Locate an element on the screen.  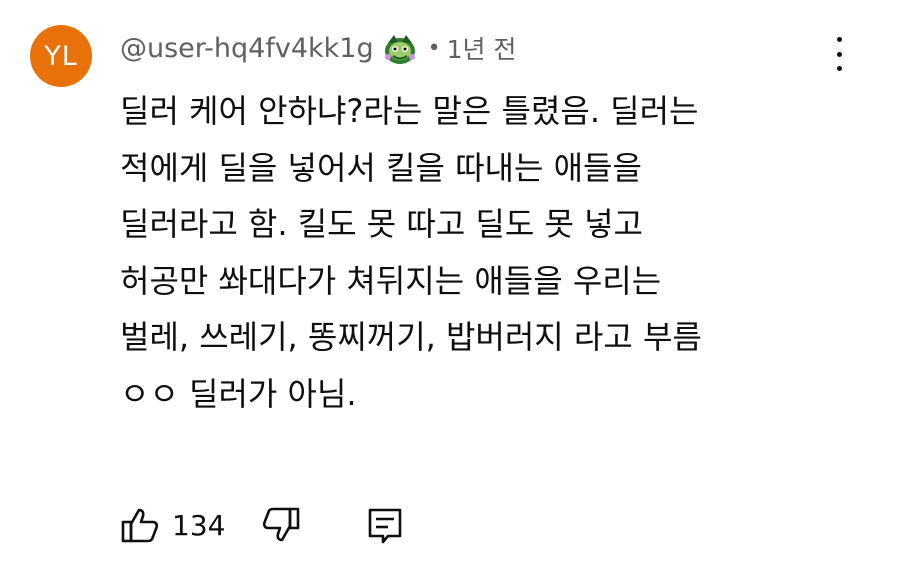
comment-header: @user-hq4fv4kk1g • 1년 전 is located at coordinates (318, 48).